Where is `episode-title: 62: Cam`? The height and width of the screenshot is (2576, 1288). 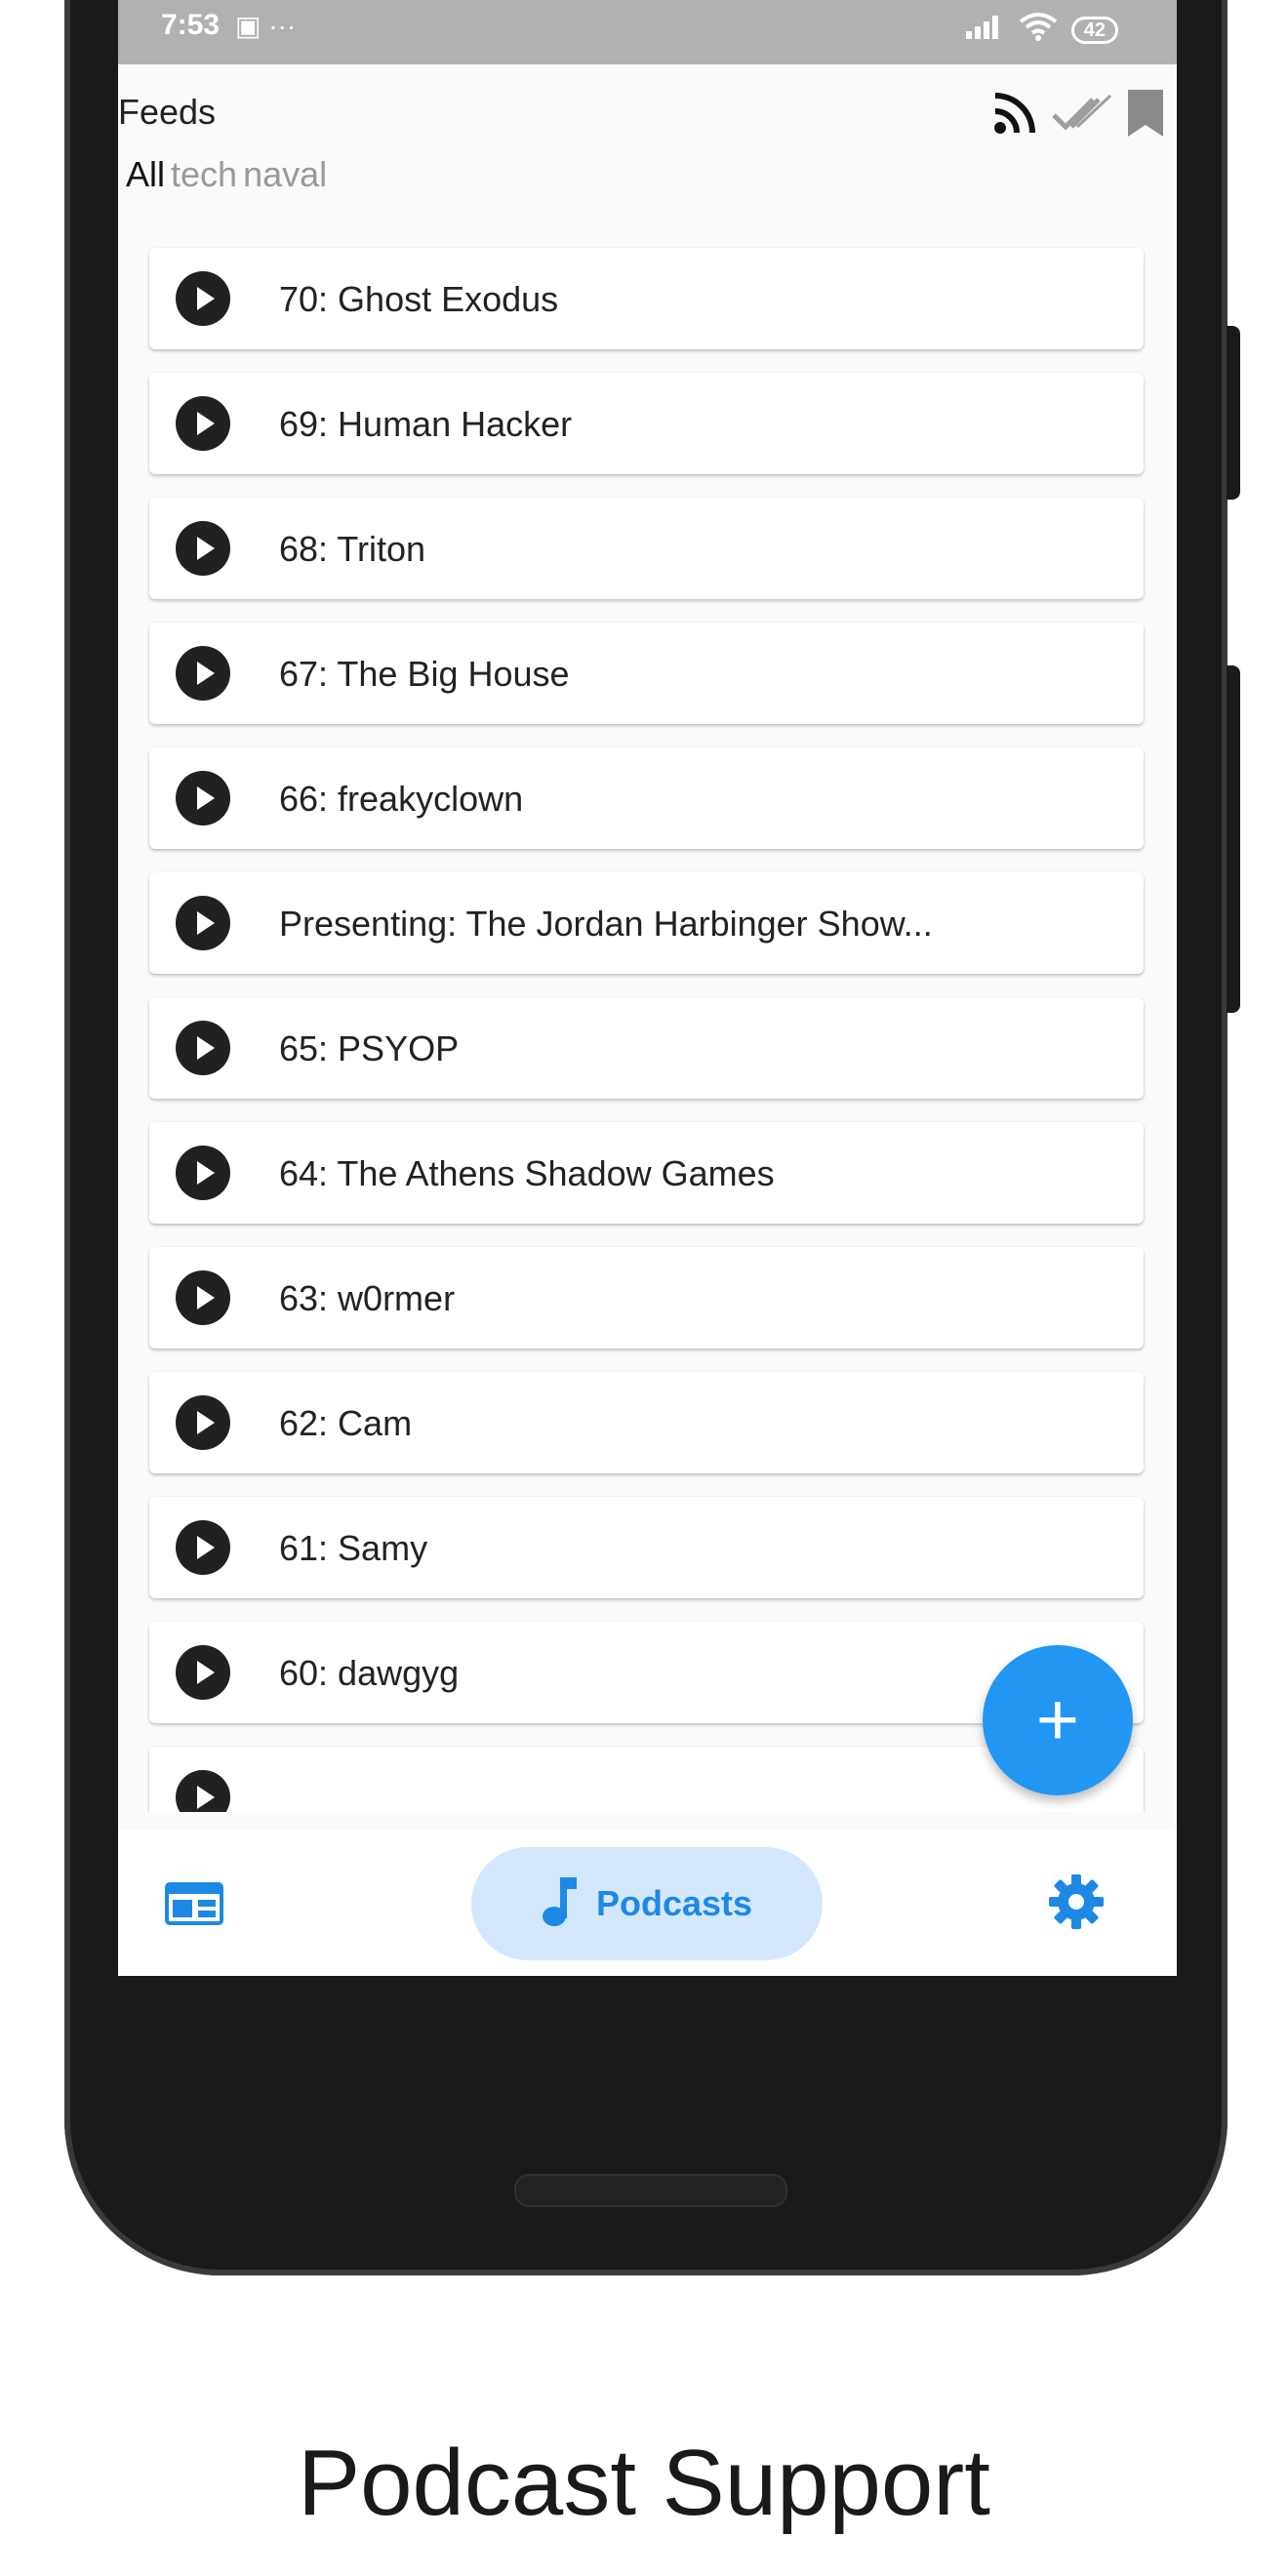 episode-title: 62: Cam is located at coordinates (346, 1423).